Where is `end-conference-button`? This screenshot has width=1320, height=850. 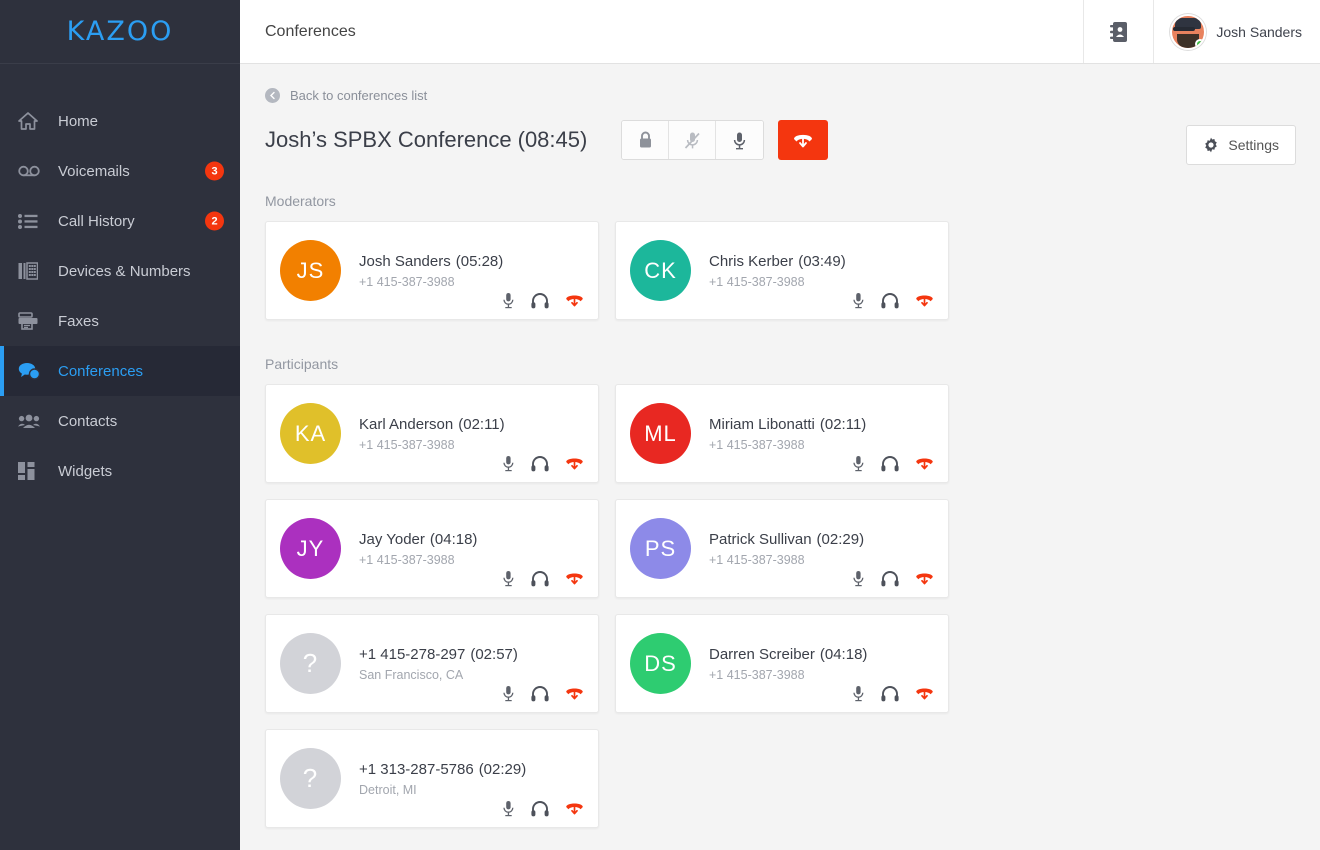 end-conference-button is located at coordinates (803, 140).